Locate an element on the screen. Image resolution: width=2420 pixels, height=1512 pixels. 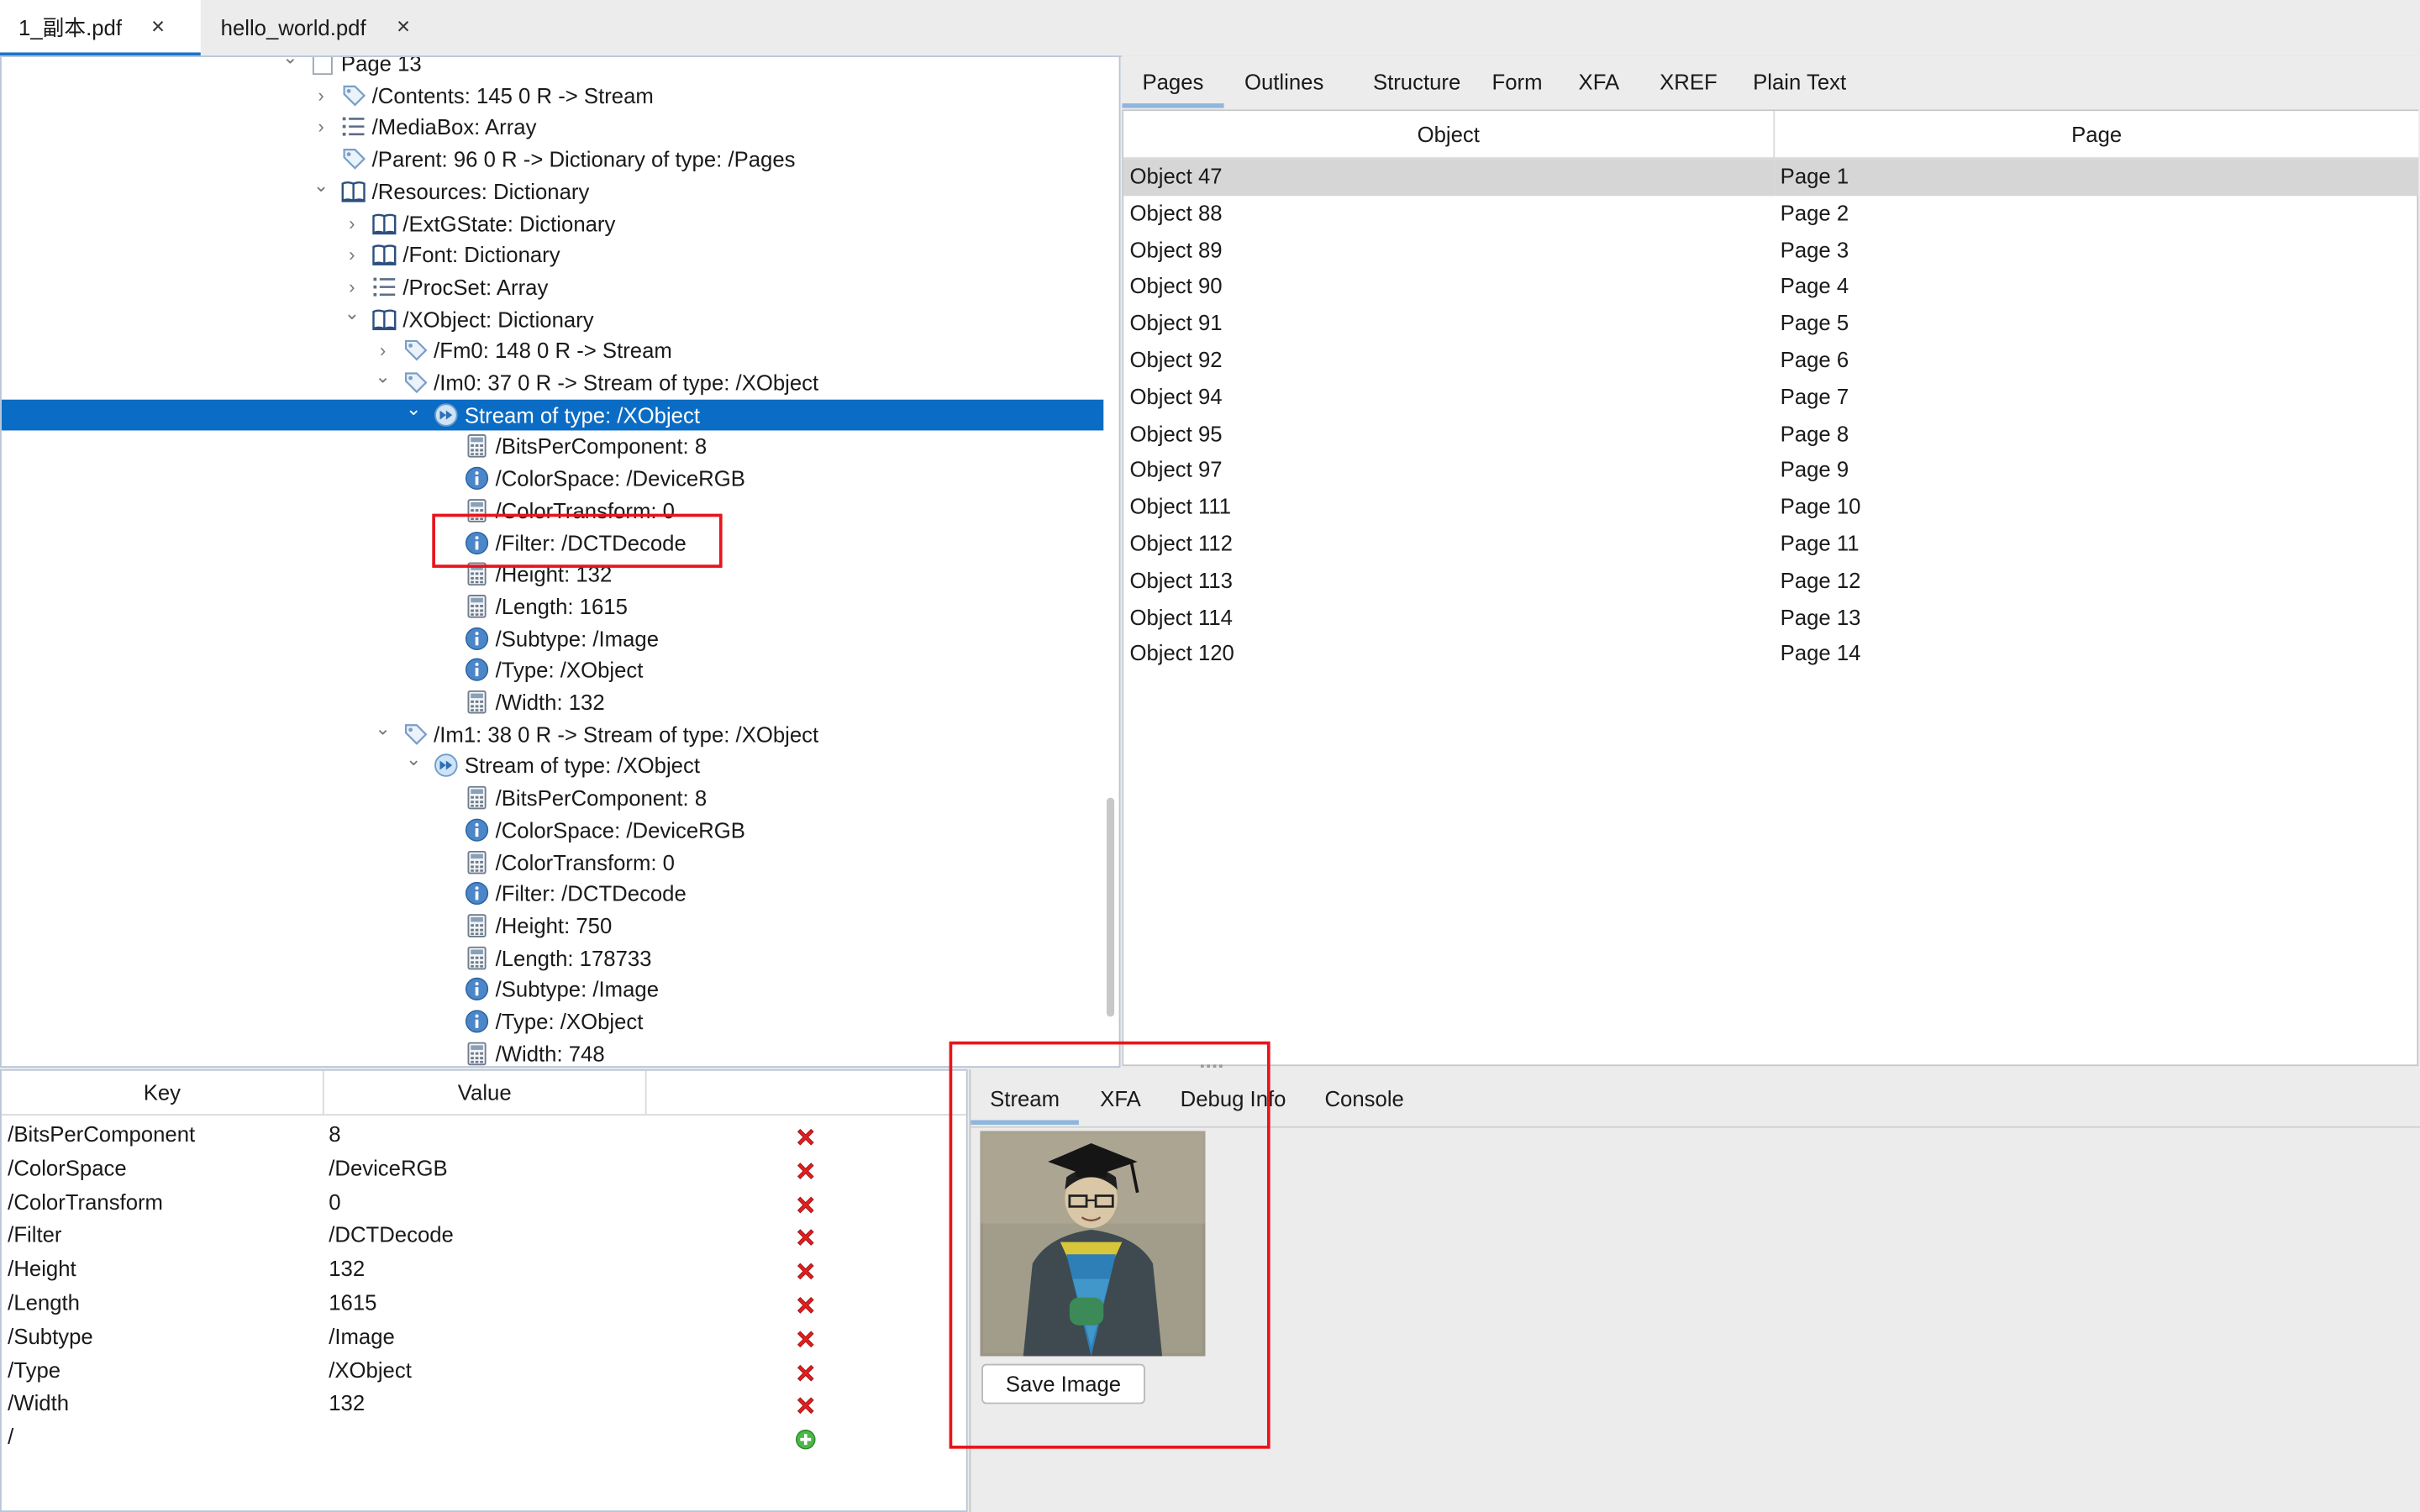
tree-node: /ColorTransform: 0 is located at coordinates (552, 861).